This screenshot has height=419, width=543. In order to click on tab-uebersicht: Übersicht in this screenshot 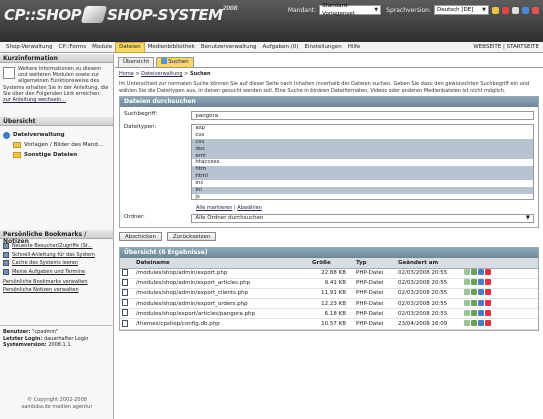, I will do `click(136, 62)`.